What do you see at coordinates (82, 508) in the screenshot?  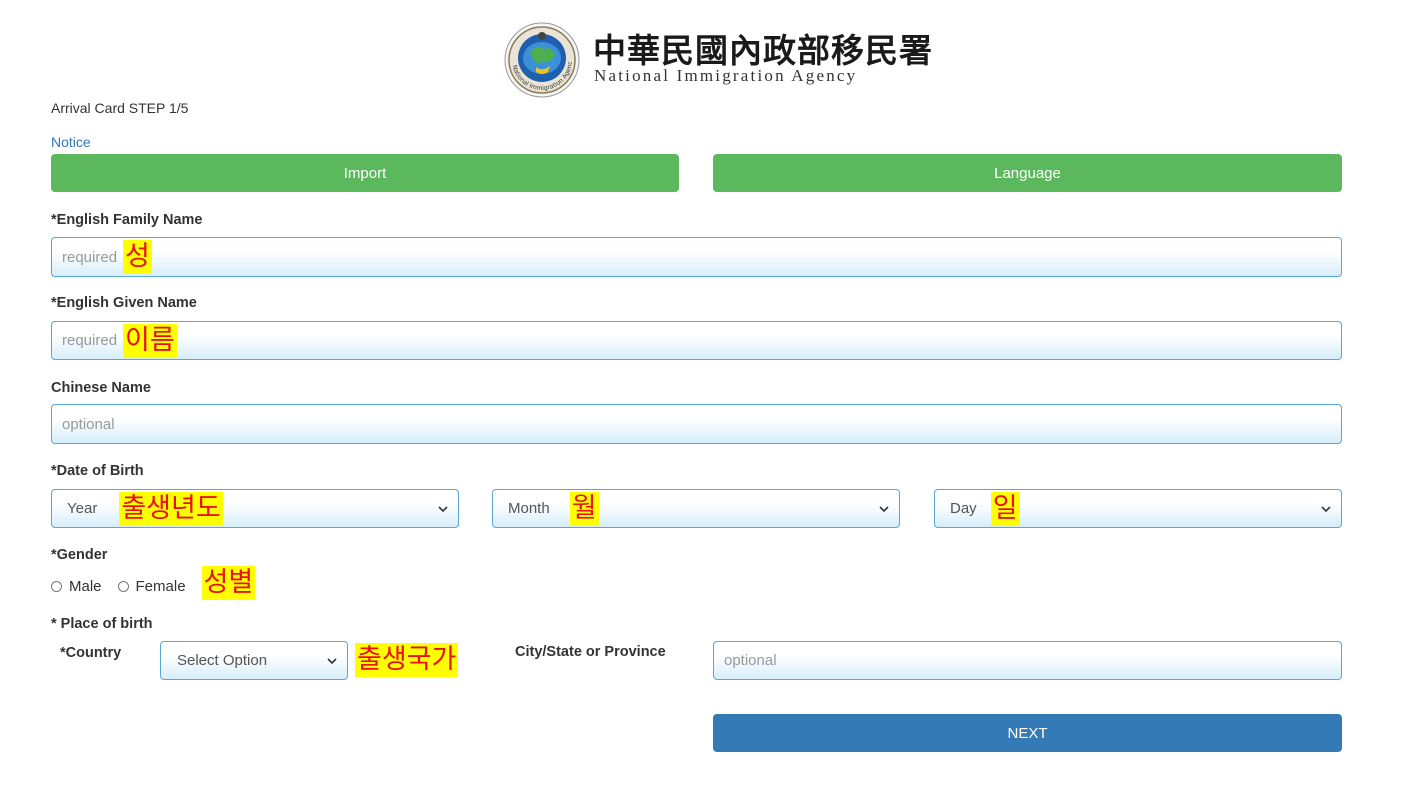 I see `dob-year-value: Year` at bounding box center [82, 508].